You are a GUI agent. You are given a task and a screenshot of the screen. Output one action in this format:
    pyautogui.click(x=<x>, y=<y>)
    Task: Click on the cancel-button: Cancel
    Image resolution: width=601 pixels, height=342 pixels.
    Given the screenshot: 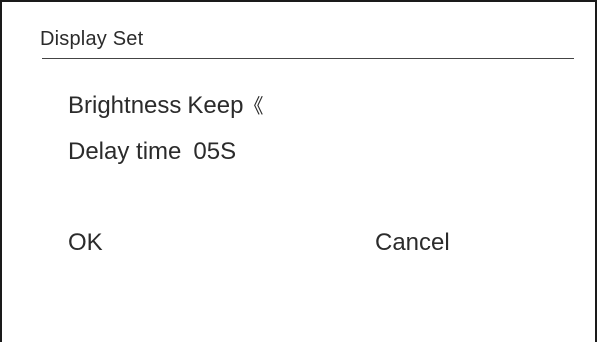 What is the action you would take?
    pyautogui.click(x=412, y=243)
    